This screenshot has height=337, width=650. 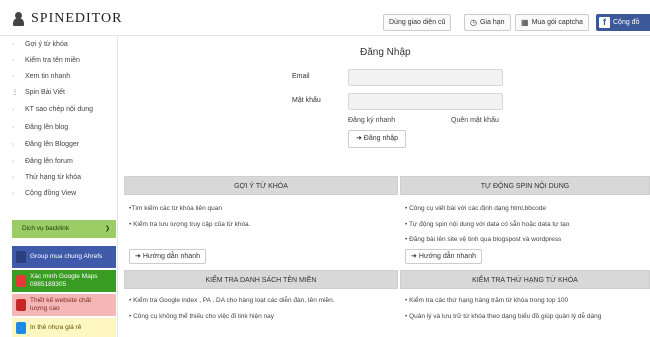 I want to click on website-icon, so click(x=21, y=305).